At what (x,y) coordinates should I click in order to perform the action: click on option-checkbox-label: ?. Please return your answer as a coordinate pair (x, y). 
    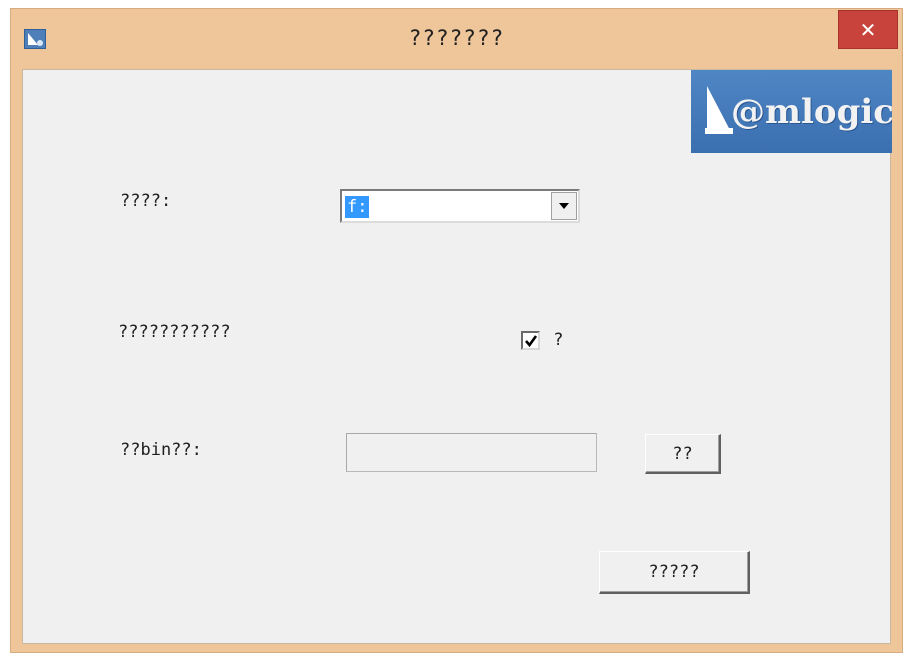
    Looking at the image, I should click on (558, 340).